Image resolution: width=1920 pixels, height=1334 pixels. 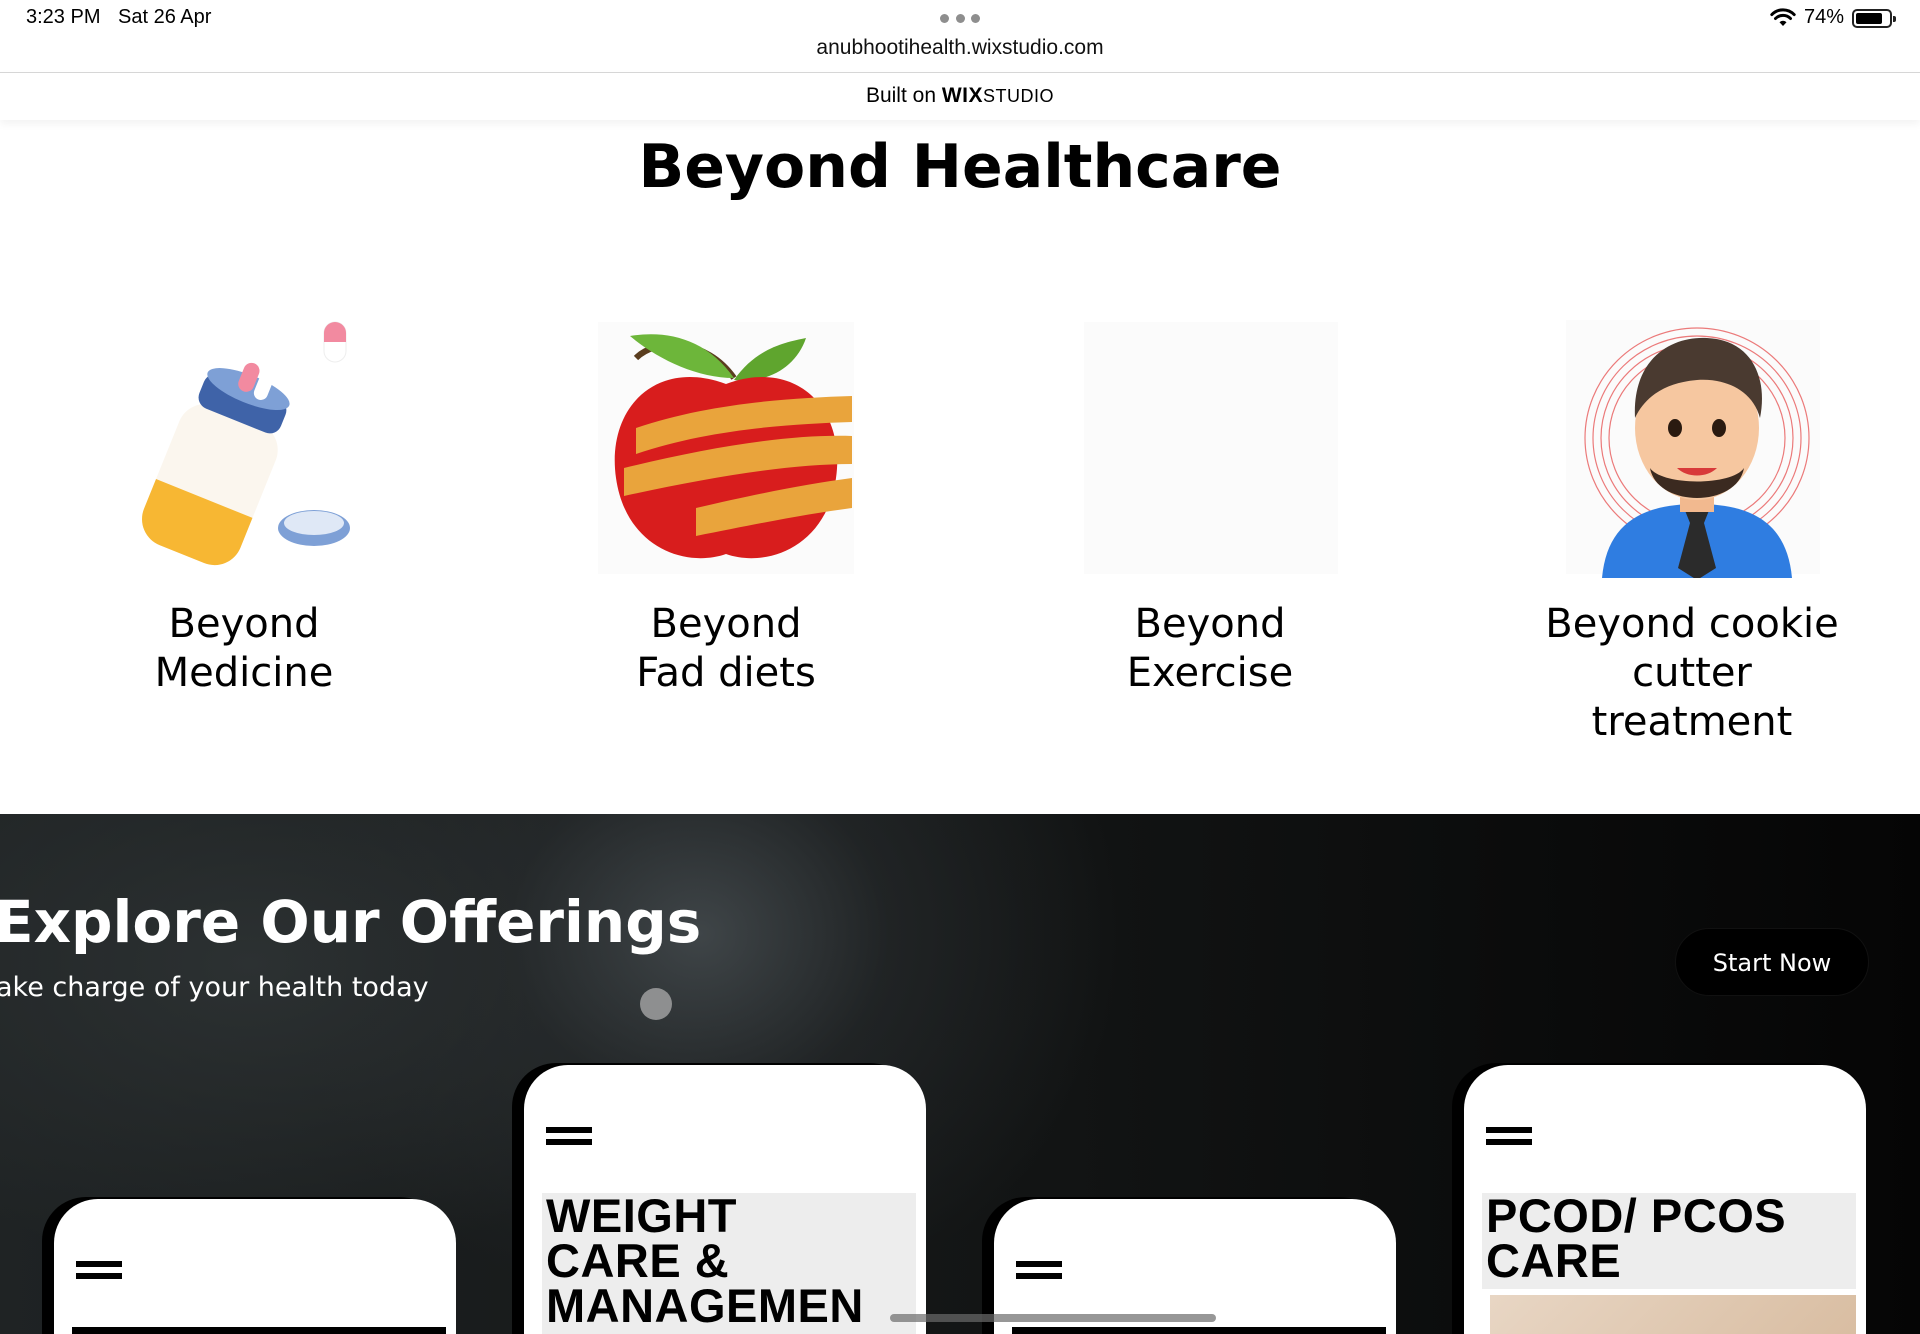 What do you see at coordinates (246, 443) in the screenshot?
I see `medicine-bottle-icon` at bounding box center [246, 443].